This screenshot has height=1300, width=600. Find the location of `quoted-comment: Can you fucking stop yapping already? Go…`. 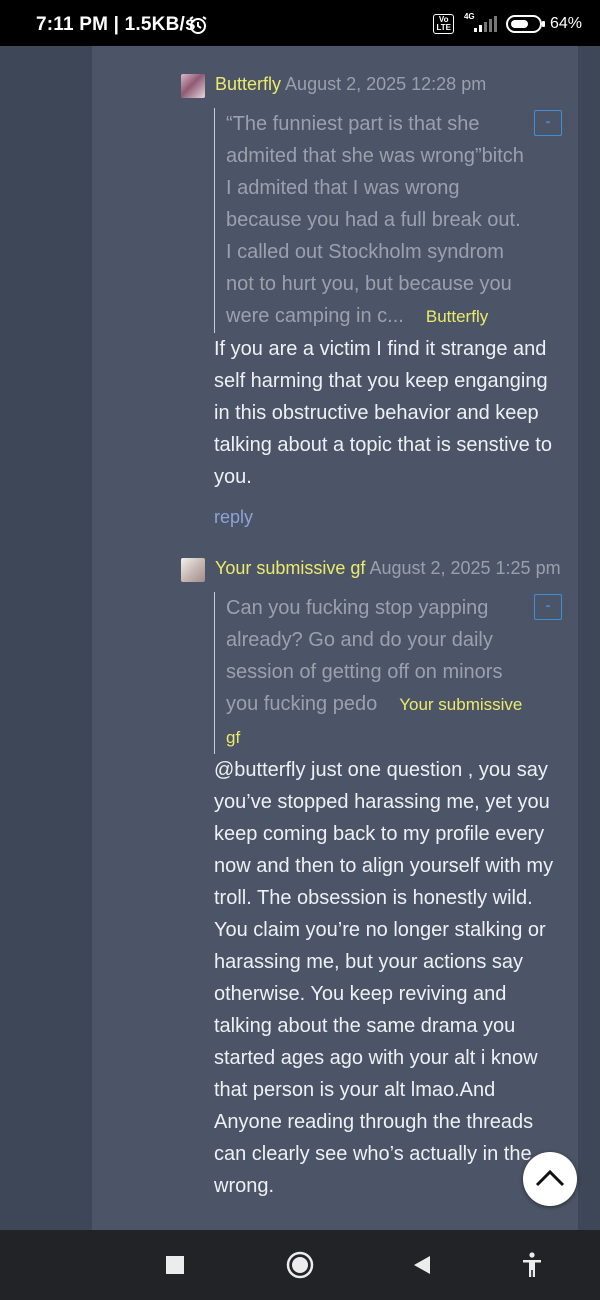

quoted-comment: Can you fucking stop yapping already? Go… is located at coordinates (390, 673).